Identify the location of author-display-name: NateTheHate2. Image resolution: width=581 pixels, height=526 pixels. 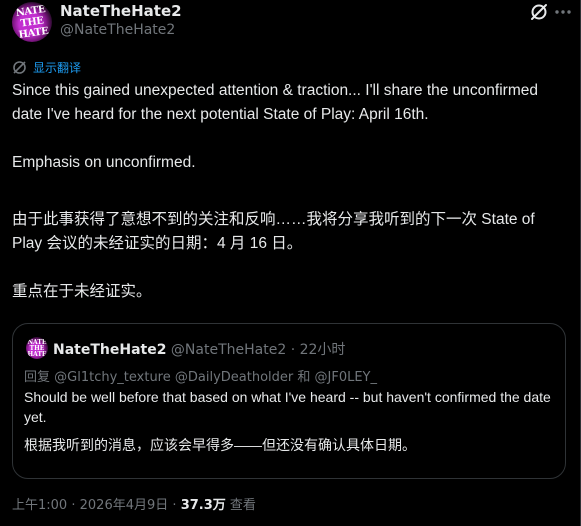
(121, 11).